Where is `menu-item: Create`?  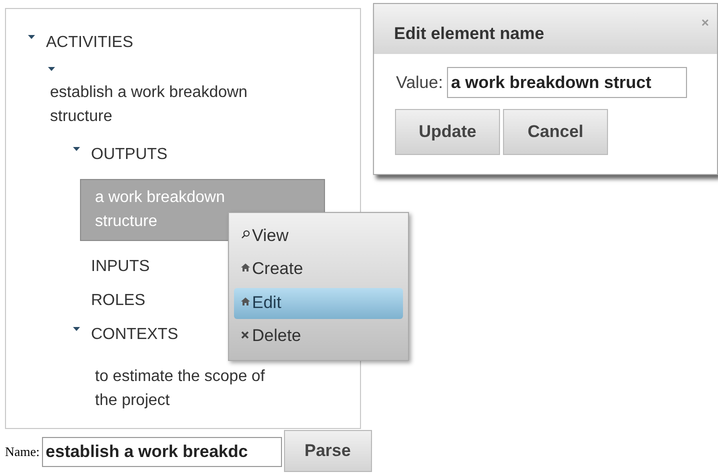 menu-item: Create is located at coordinates (318, 270).